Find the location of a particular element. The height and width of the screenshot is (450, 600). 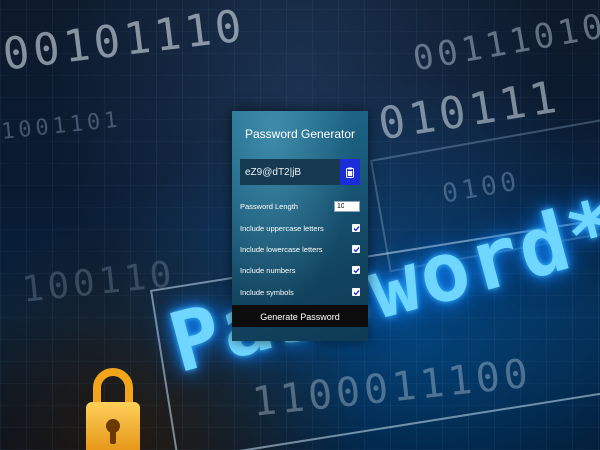

setting-lowercase: Include lowercase letters is located at coordinates (300, 249).